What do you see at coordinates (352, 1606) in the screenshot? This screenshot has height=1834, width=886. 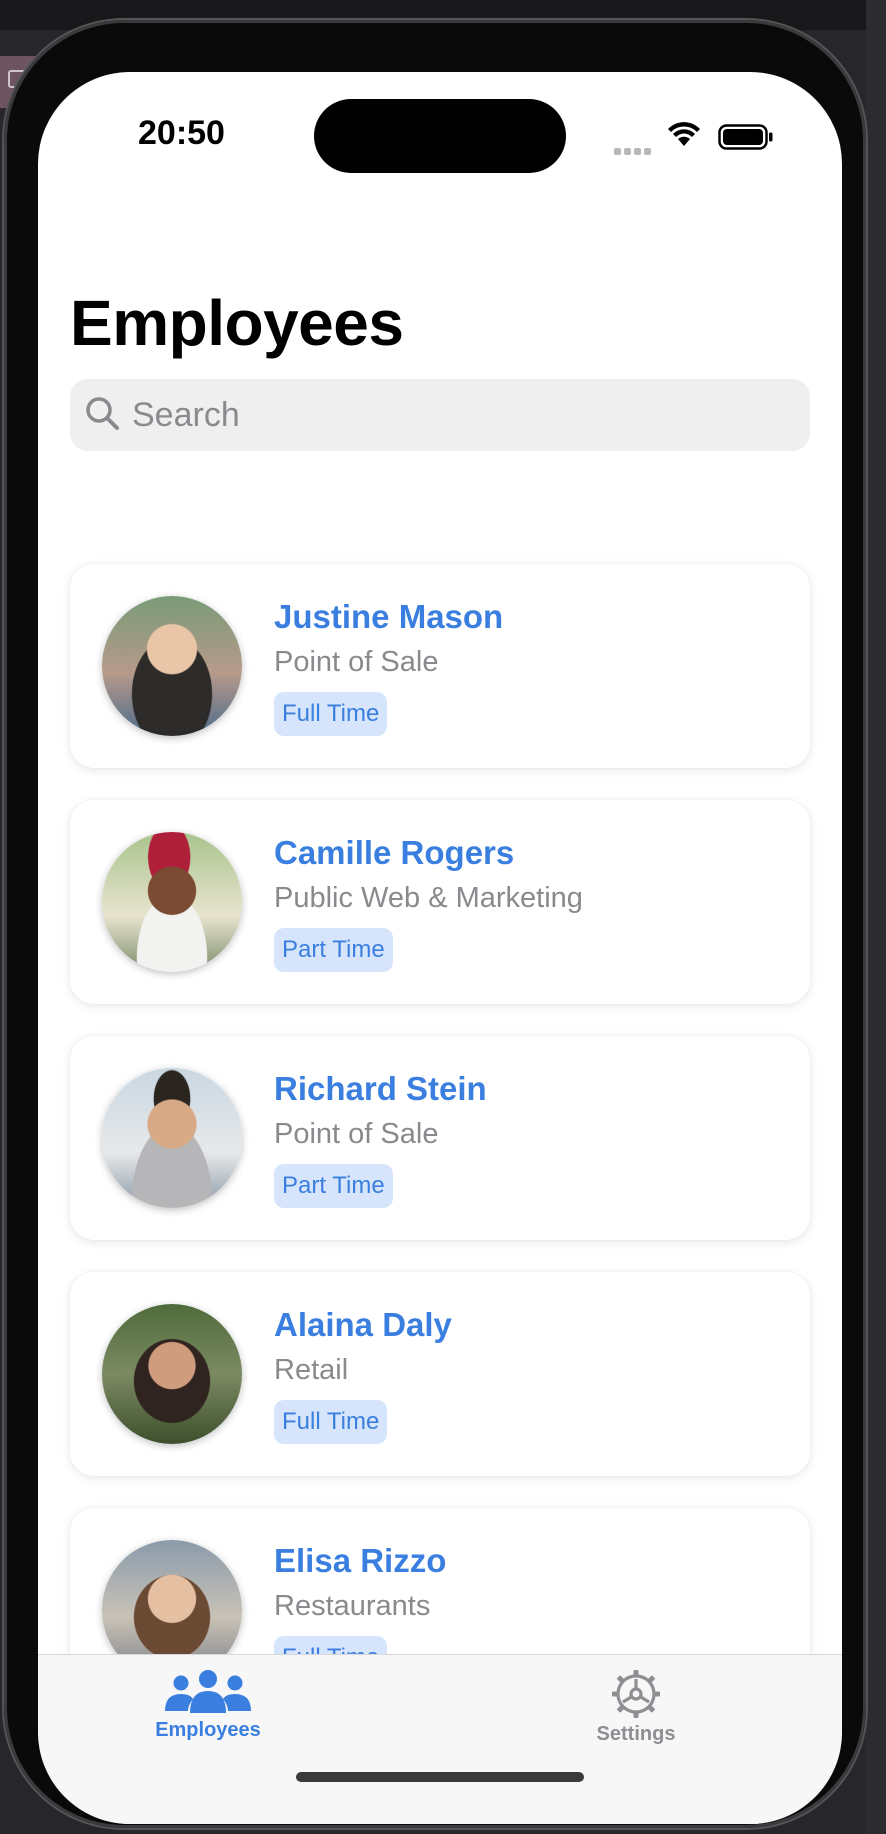 I see `employee-department: Restaurants` at bounding box center [352, 1606].